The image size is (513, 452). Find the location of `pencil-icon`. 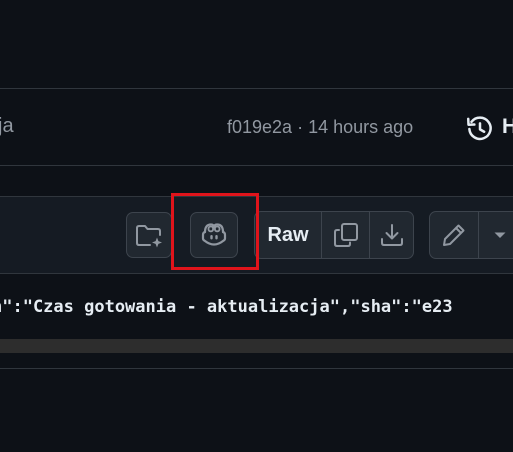

pencil-icon is located at coordinates (454, 235).